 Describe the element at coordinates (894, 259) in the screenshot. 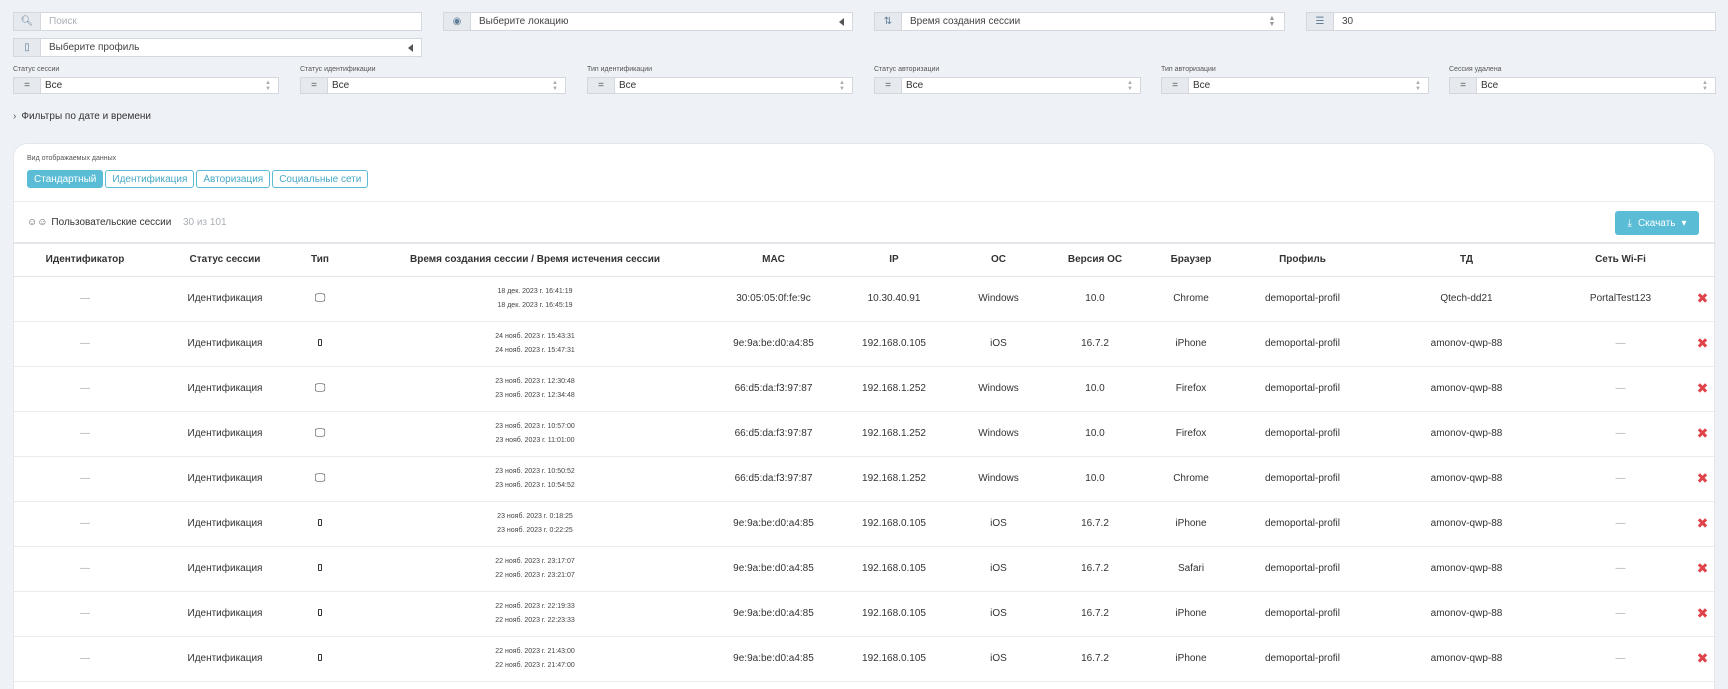

I see `col-ip: IP` at that location.